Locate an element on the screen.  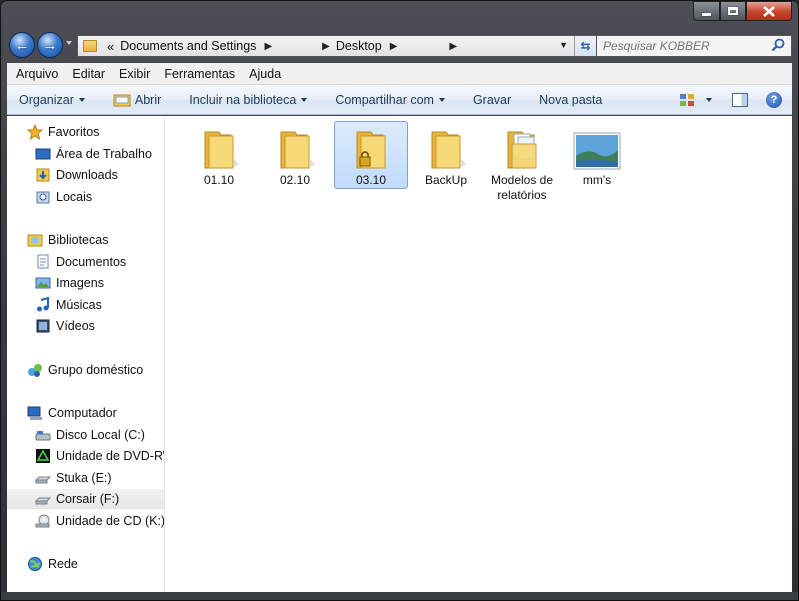
nav-videos: Vídeos is located at coordinates (65, 326).